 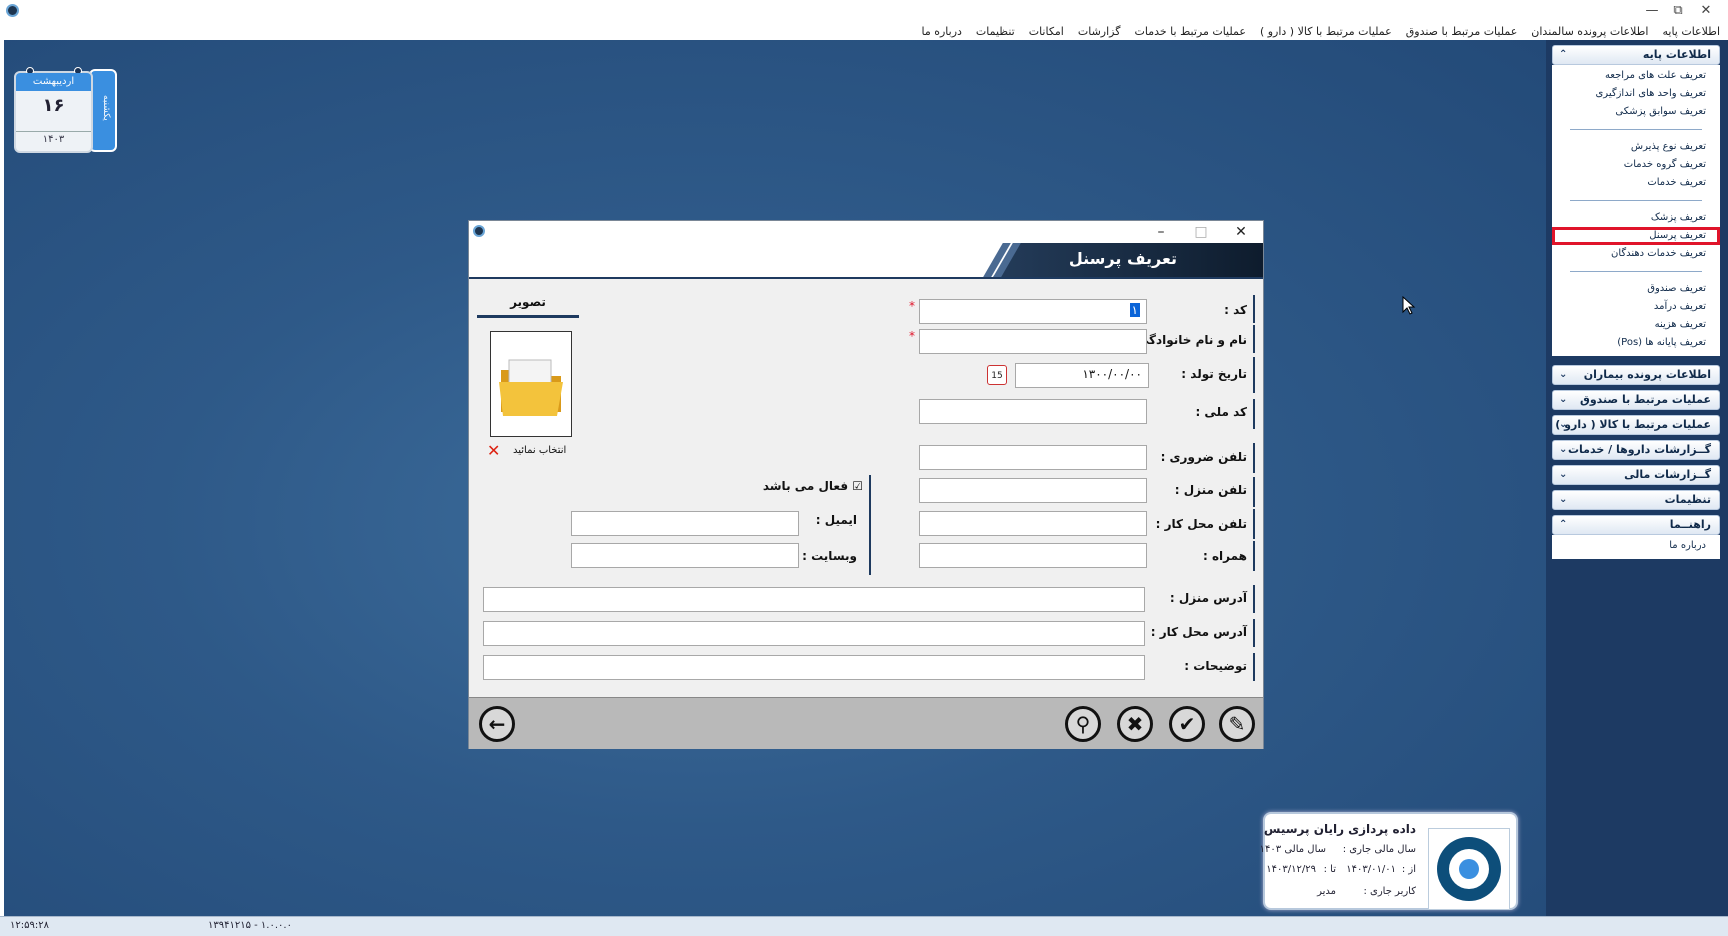 I want to click on current-user-label: کاربر جاری :, so click(x=1389, y=891).